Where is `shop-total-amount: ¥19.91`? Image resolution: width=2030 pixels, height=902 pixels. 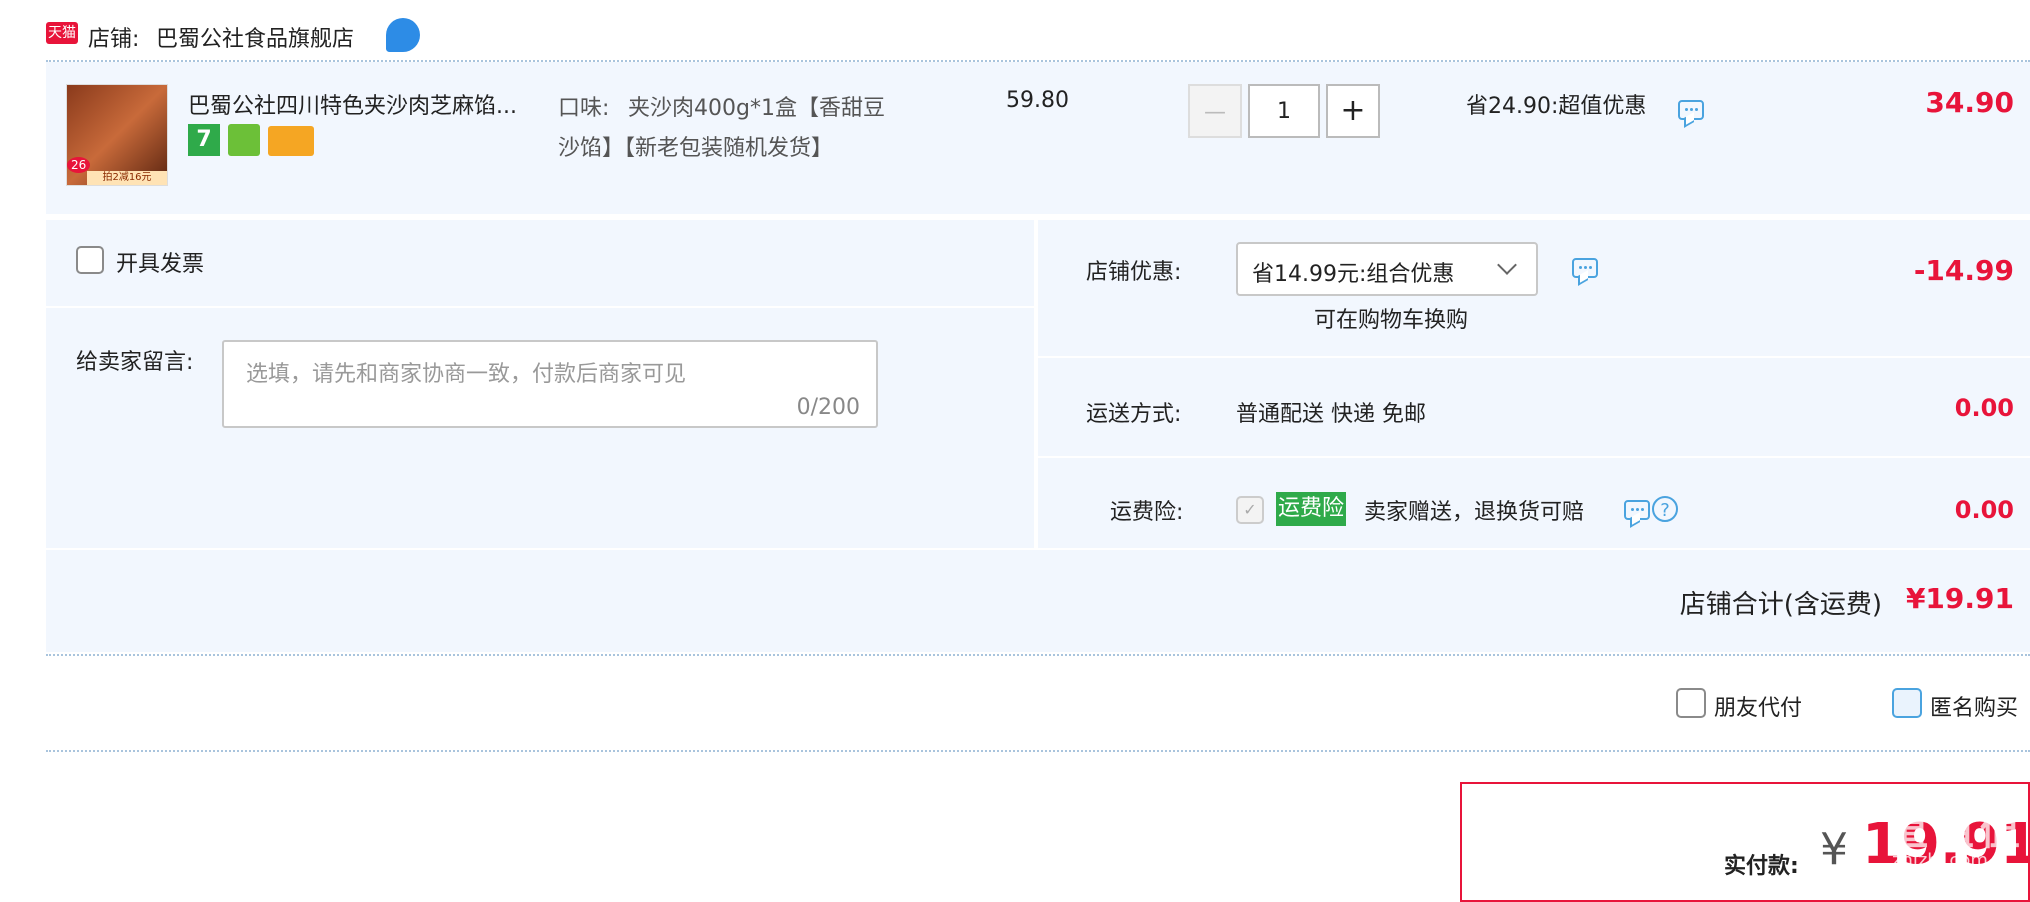 shop-total-amount: ¥19.91 is located at coordinates (1959, 598).